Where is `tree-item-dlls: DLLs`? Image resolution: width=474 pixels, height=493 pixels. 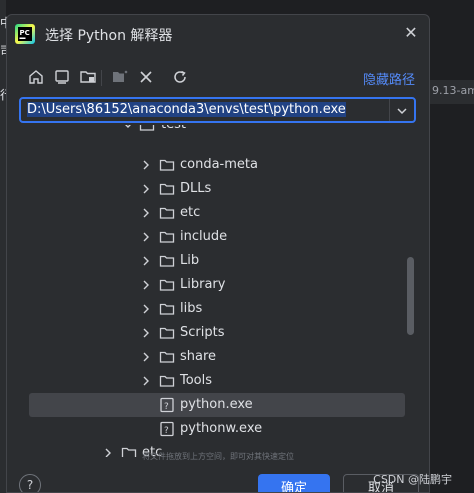
tree-item-dlls: DLLs is located at coordinates (213, 189).